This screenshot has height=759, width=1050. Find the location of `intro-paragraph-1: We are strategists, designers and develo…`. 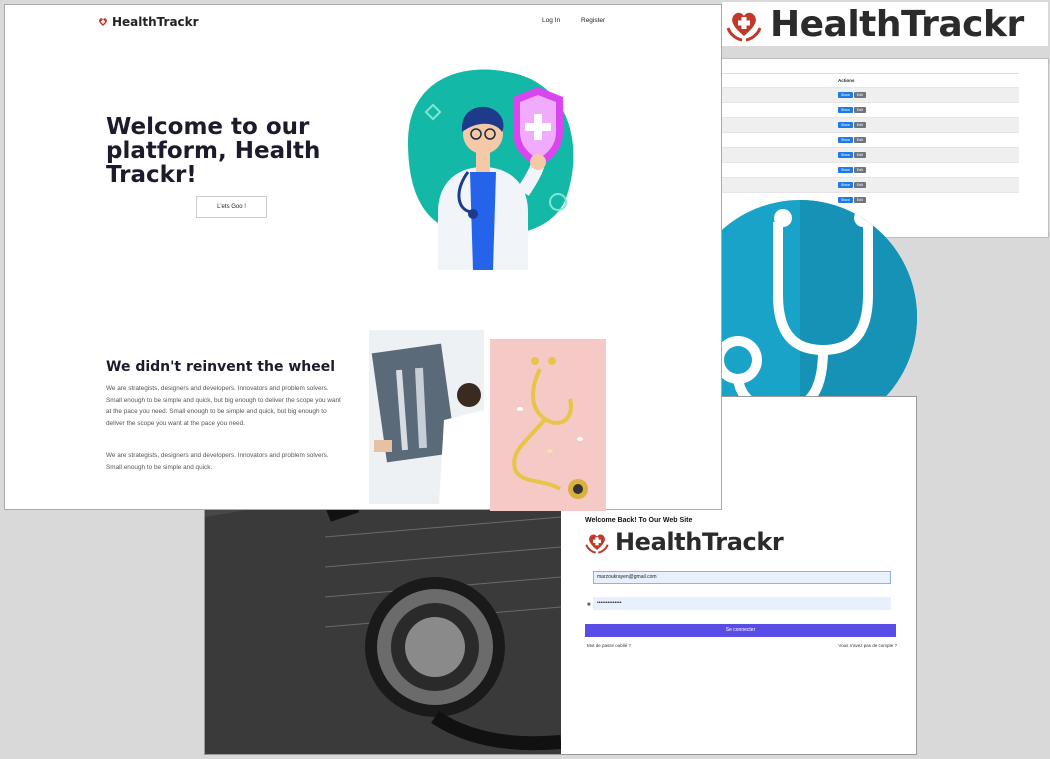

intro-paragraph-1: We are strategists, designers and develo… is located at coordinates (223, 406).